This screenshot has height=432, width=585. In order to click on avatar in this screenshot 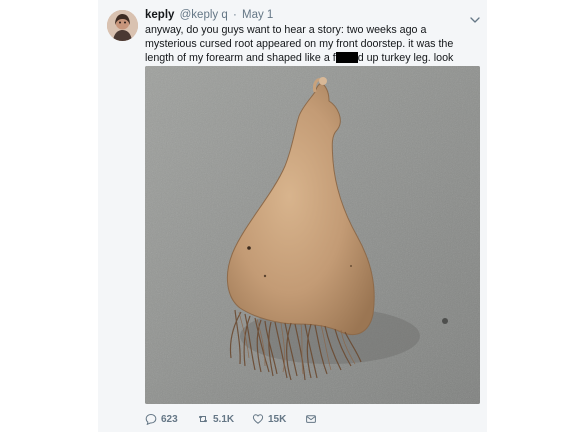, I will do `click(122, 25)`.